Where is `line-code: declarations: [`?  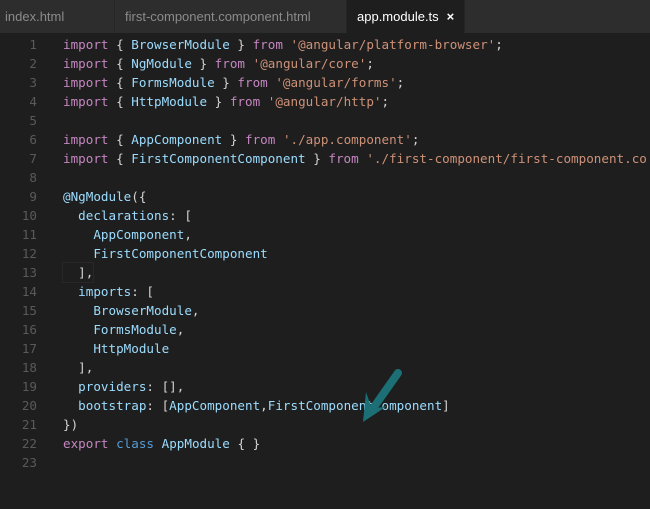
line-code: declarations: [ is located at coordinates (127, 215).